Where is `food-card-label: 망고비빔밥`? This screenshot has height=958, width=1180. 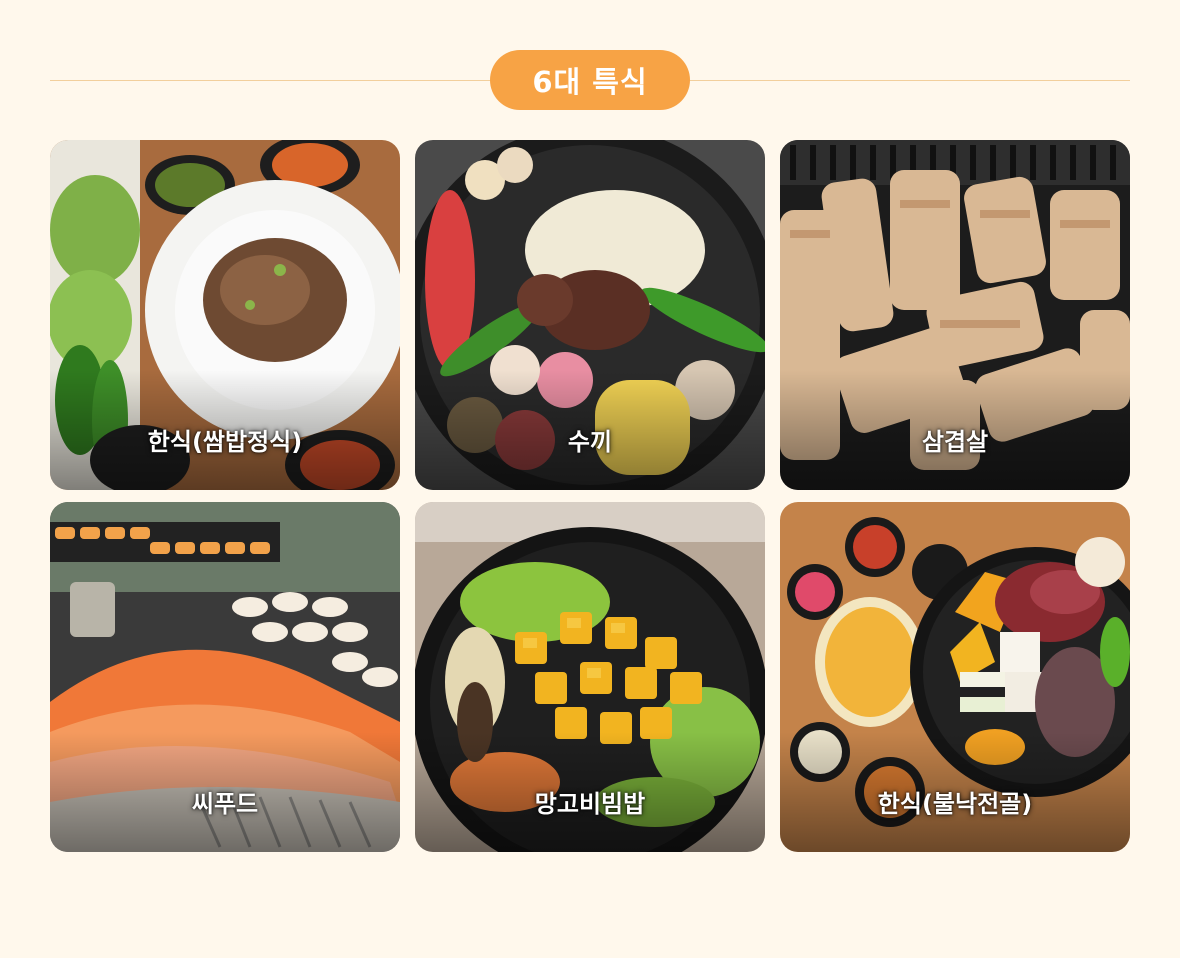 food-card-label: 망고비빔밥 is located at coordinates (590, 804).